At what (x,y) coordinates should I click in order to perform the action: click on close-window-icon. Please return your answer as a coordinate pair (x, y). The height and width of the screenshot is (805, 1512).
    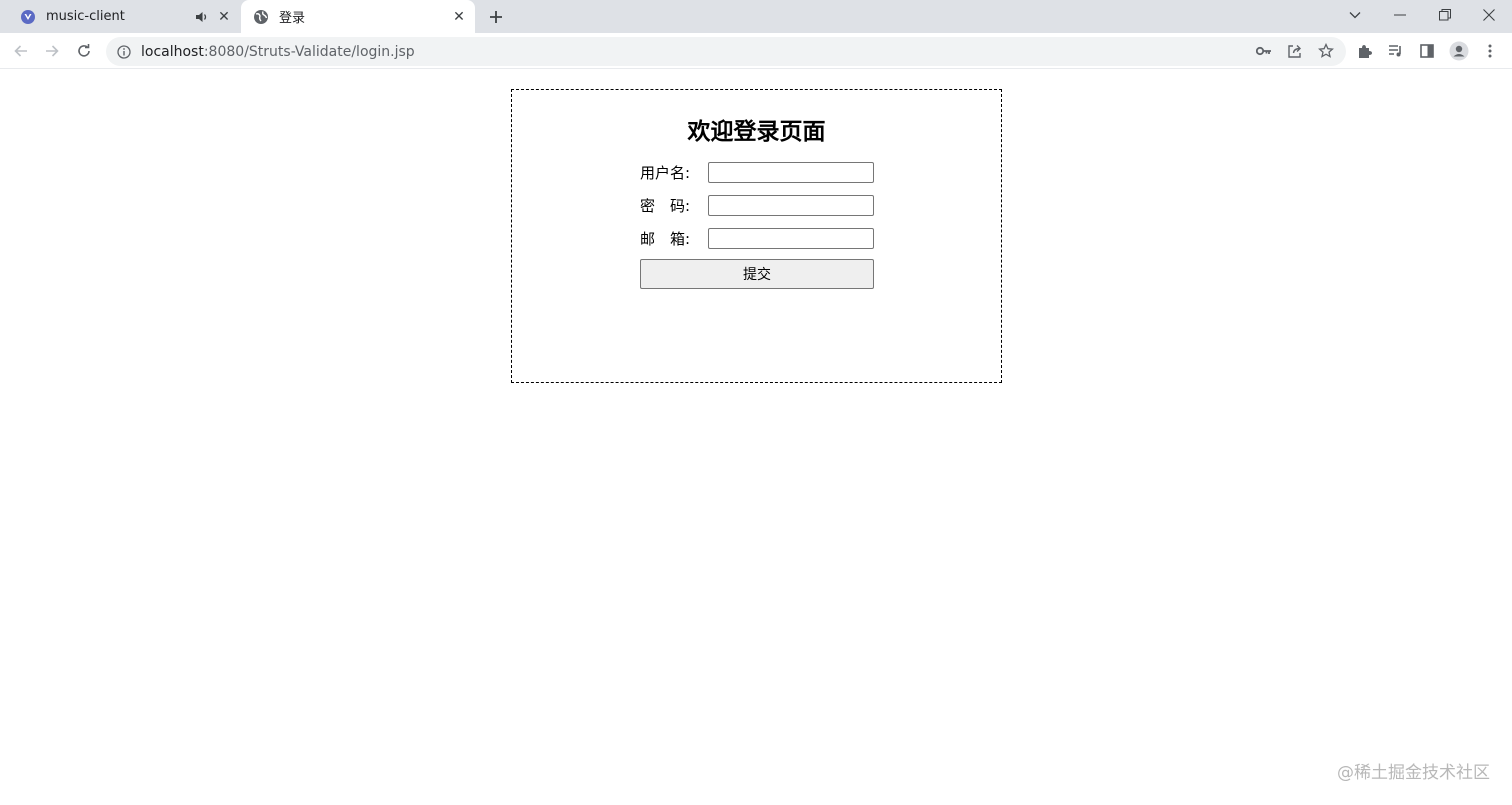
    Looking at the image, I should click on (1489, 15).